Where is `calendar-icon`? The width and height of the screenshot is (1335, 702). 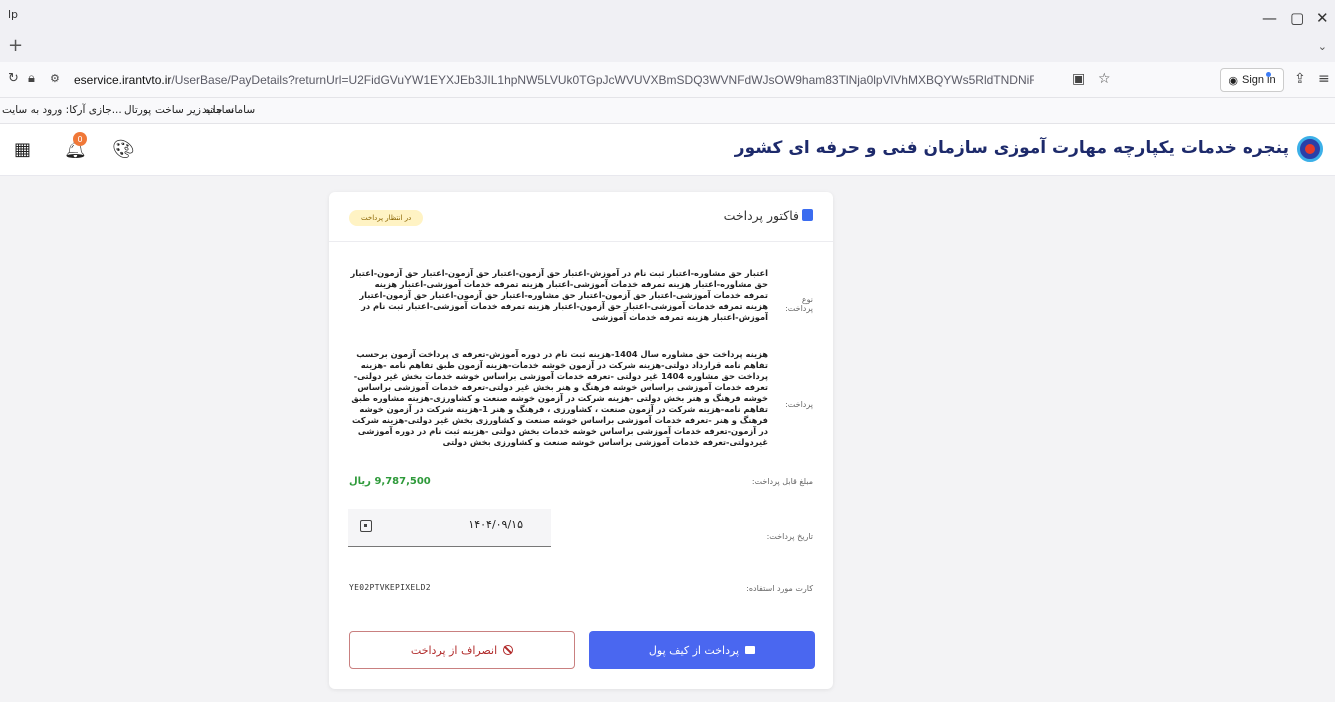
calendar-icon is located at coordinates (366, 526).